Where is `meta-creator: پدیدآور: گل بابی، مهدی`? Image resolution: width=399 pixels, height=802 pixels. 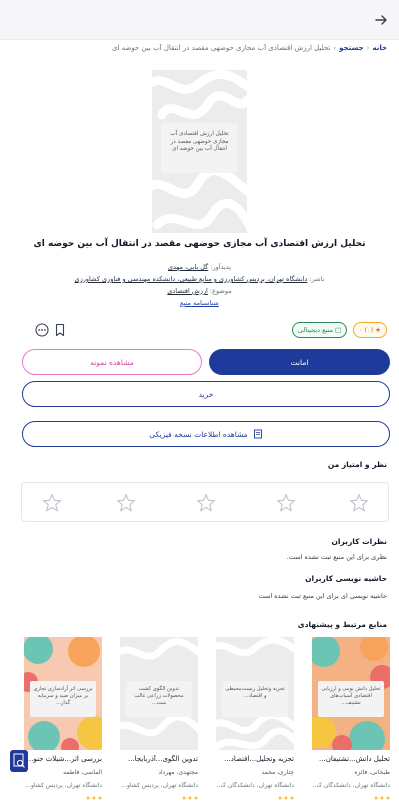
meta-creator: پدیدآور: گل بابی، مهدی is located at coordinates (199, 267).